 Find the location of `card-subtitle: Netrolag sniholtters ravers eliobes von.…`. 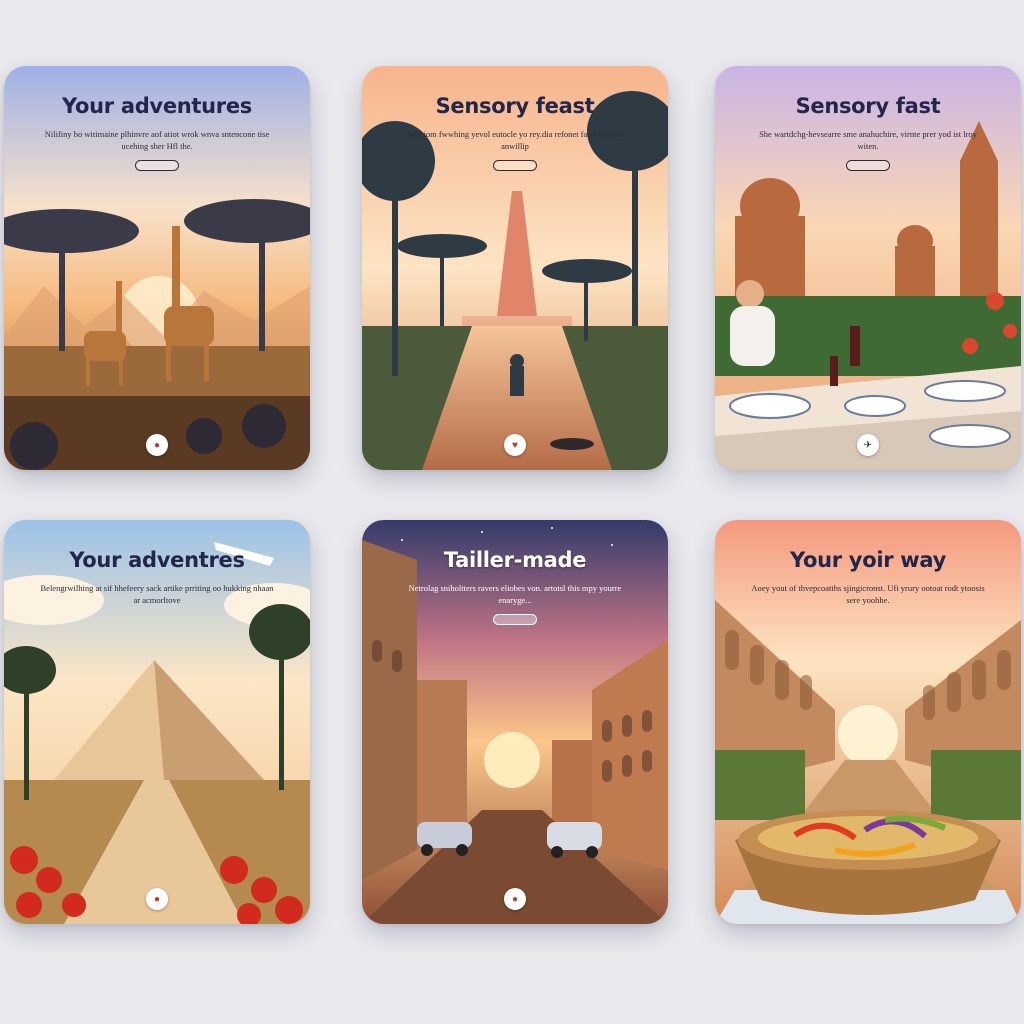

card-subtitle: Netrolag sniholtters ravers eliobes von.… is located at coordinates (515, 594).